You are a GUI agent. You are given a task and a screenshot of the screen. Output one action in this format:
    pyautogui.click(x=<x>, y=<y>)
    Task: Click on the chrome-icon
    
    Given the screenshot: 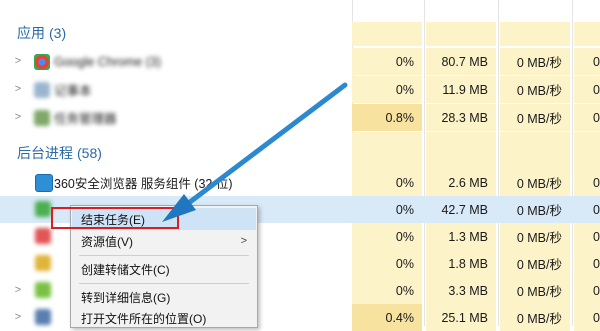 What is the action you would take?
    pyautogui.click(x=42, y=62)
    